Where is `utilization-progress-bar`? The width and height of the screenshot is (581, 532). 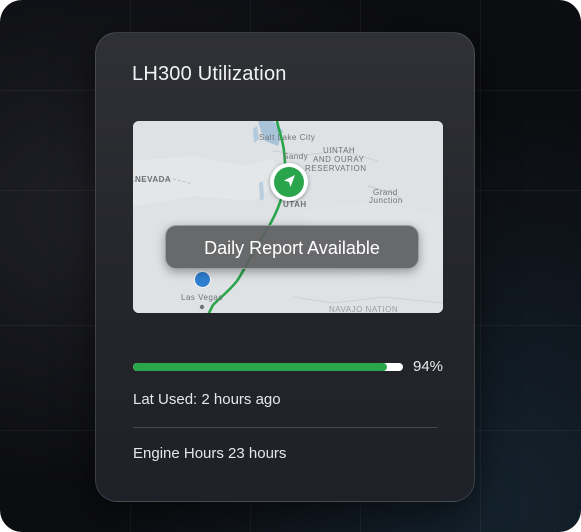
utilization-progress-bar is located at coordinates (268, 367).